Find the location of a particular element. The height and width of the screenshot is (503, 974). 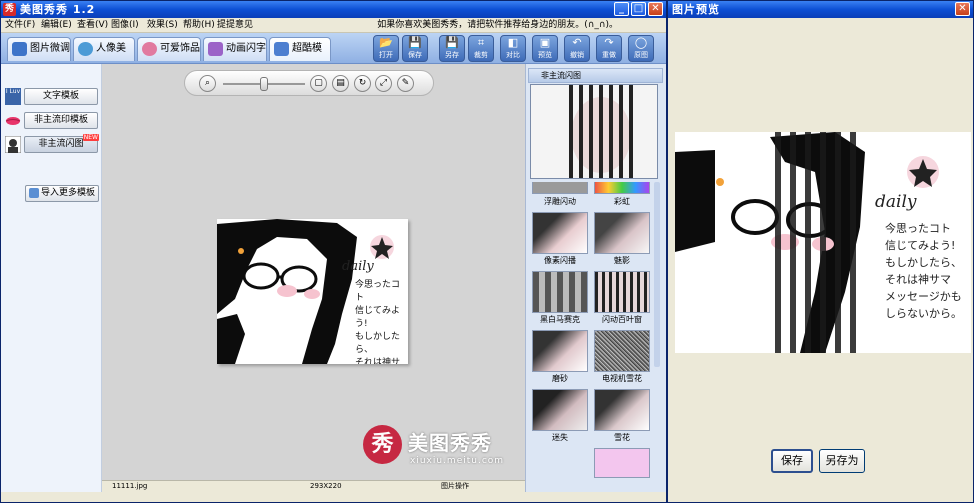

thumb-next is located at coordinates (622, 463).